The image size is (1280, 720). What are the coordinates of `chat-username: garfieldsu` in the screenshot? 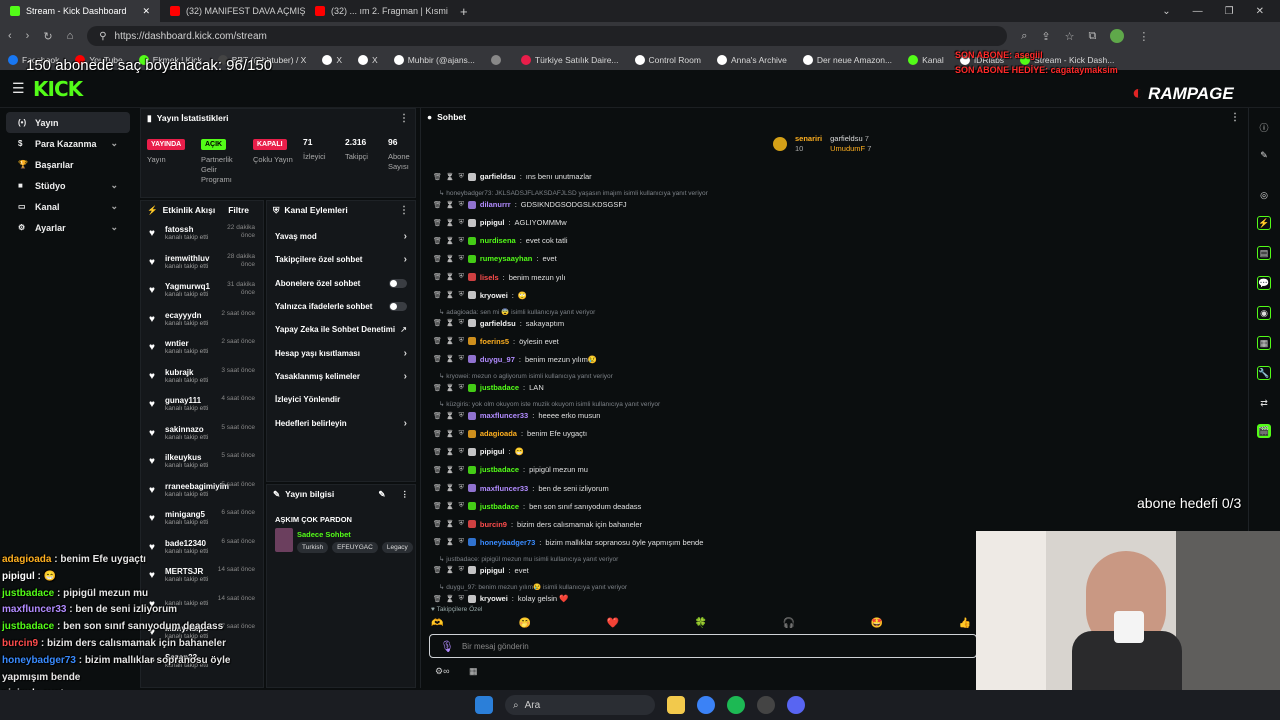 It's located at (498, 323).